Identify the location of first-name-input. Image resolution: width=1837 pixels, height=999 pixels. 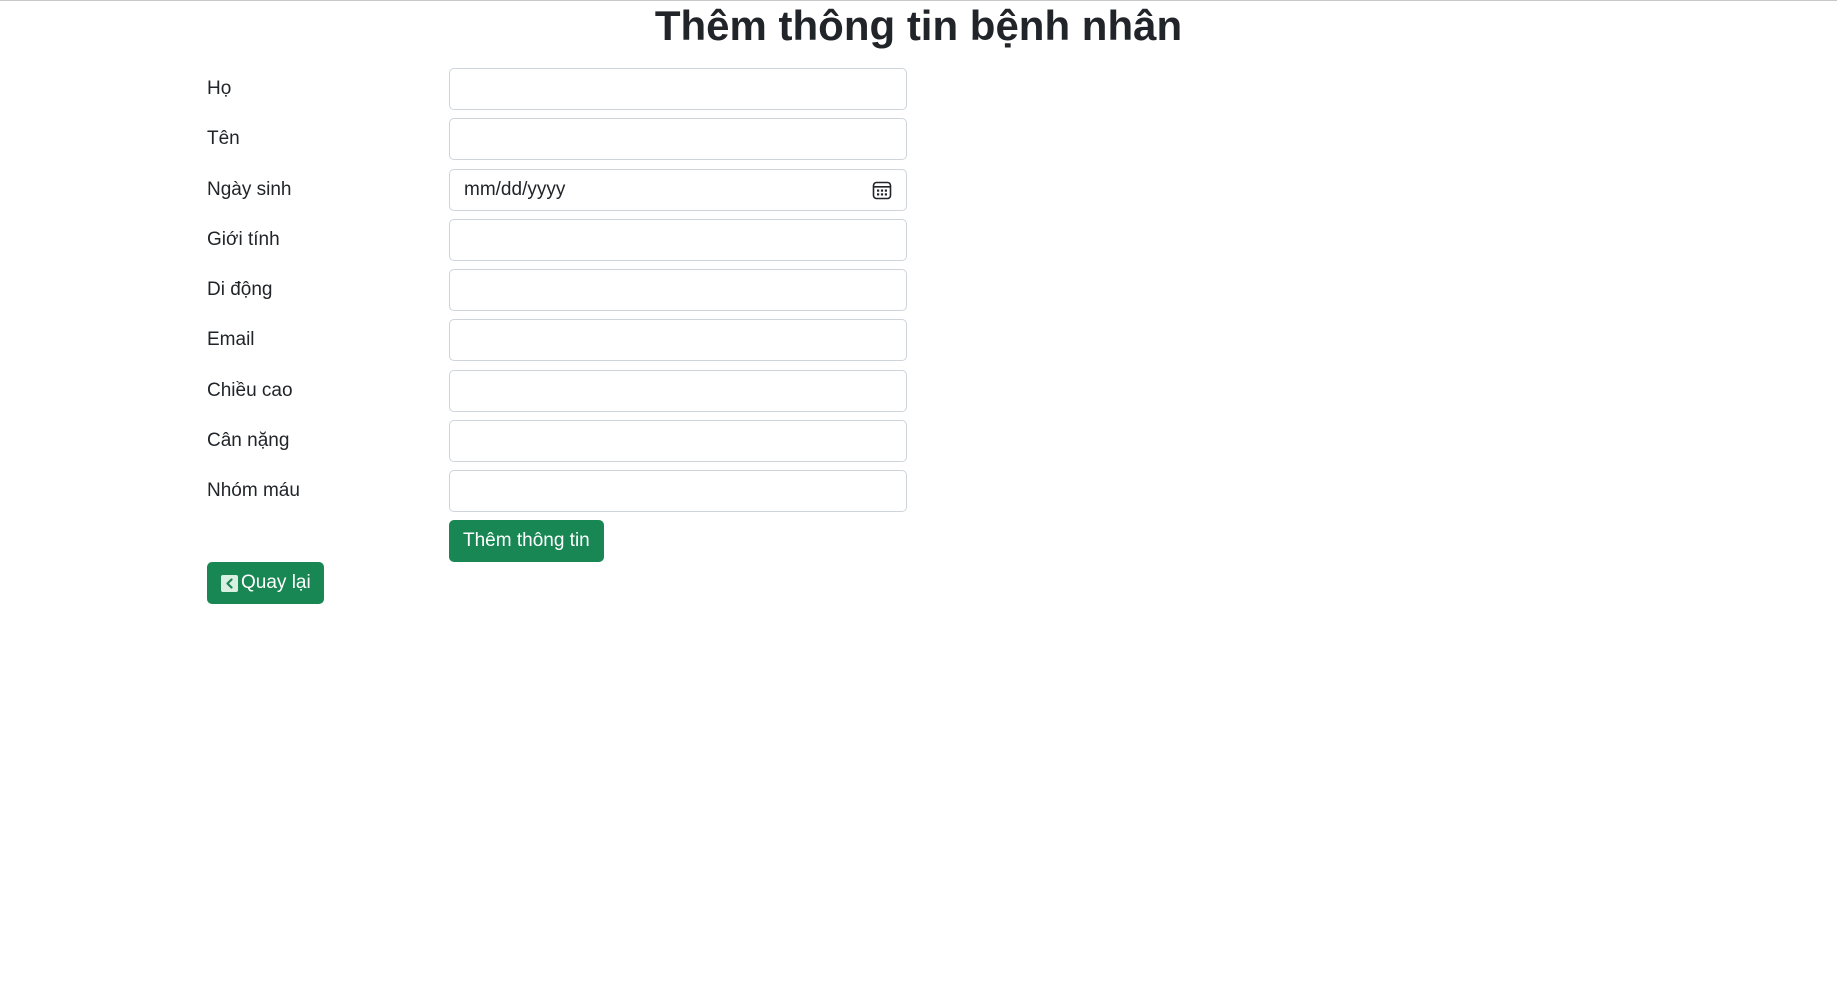
(678, 139).